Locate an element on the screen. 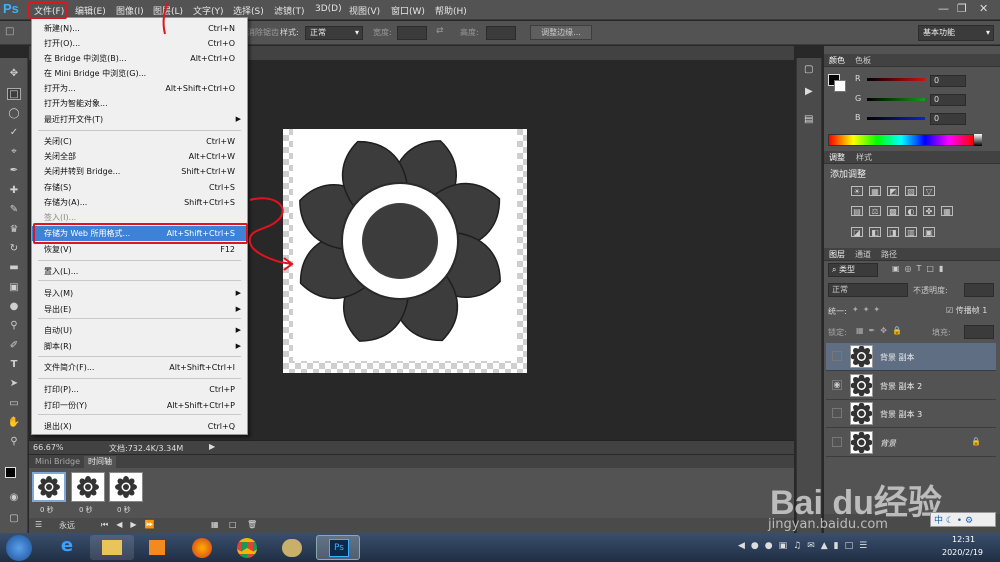  eraser-tool-icon: ▬ is located at coordinates (14, 268).